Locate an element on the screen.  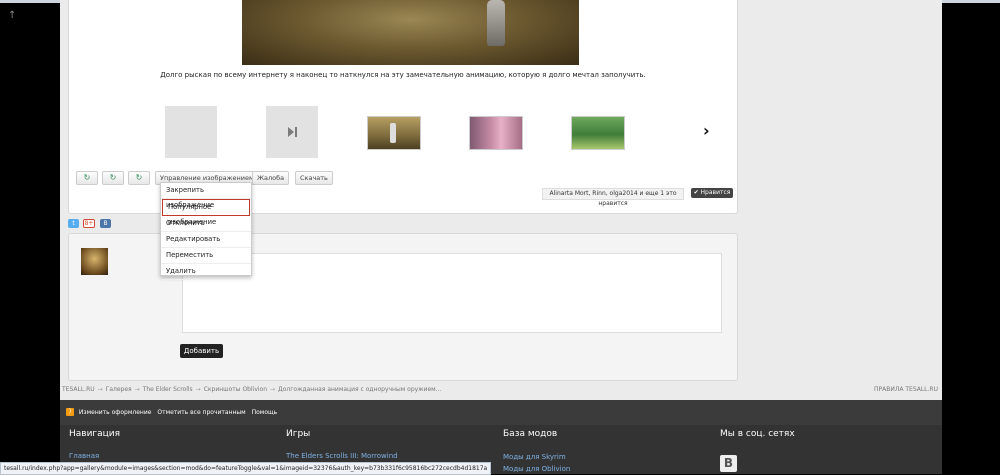
footer-link-oblivion-mods: Моды для Oblivion is located at coordinates (536, 469).